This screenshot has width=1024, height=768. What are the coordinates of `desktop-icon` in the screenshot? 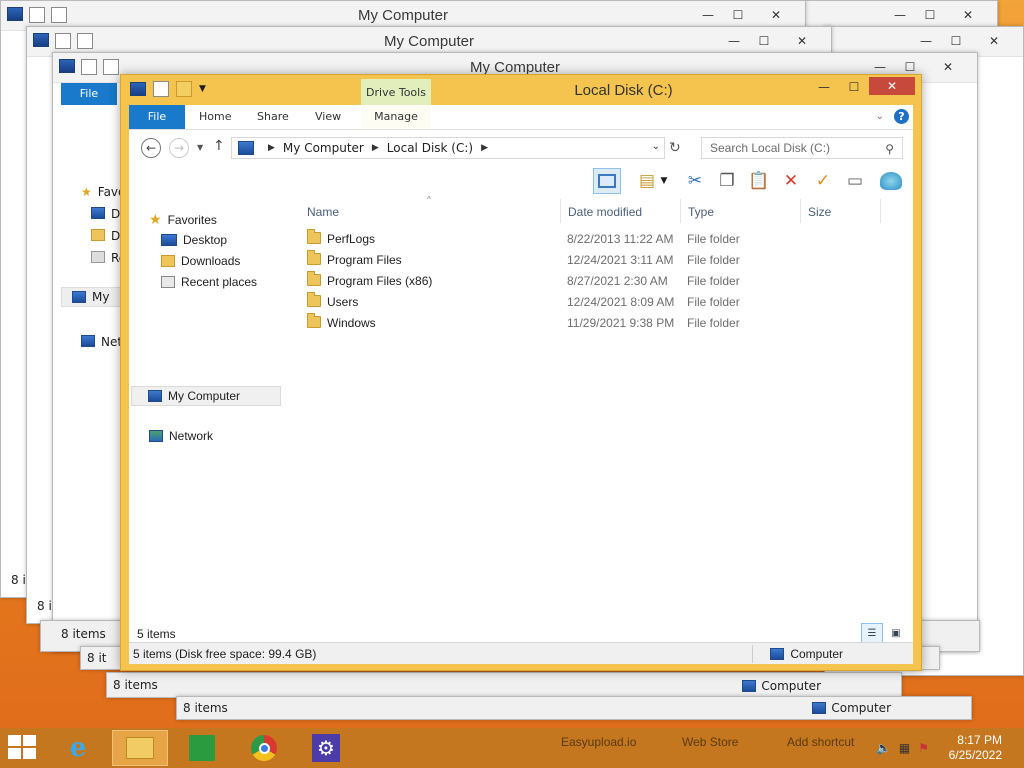 It's located at (169, 240).